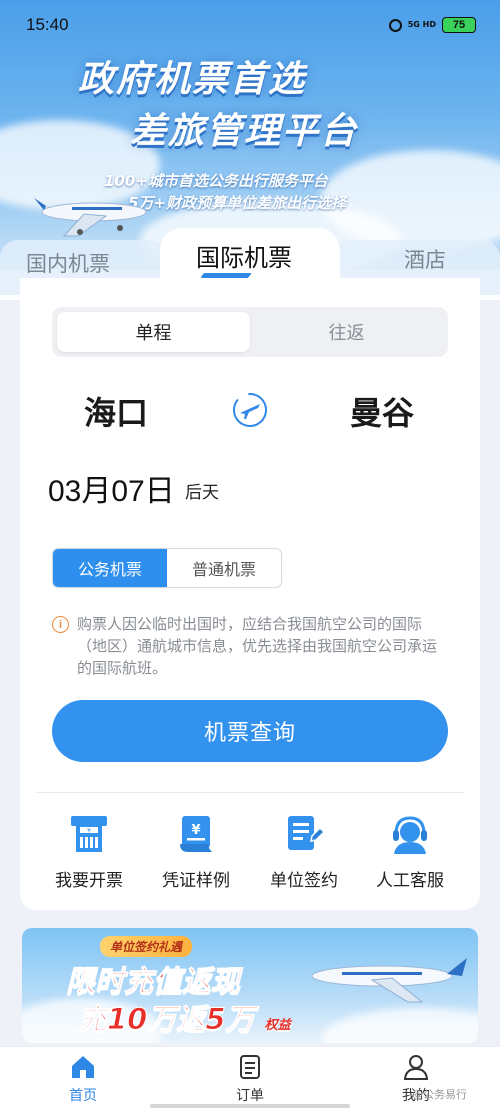 The image size is (500, 1111). What do you see at coordinates (304, 854) in the screenshot?
I see `quick-action-contract: 单位签约` at bounding box center [304, 854].